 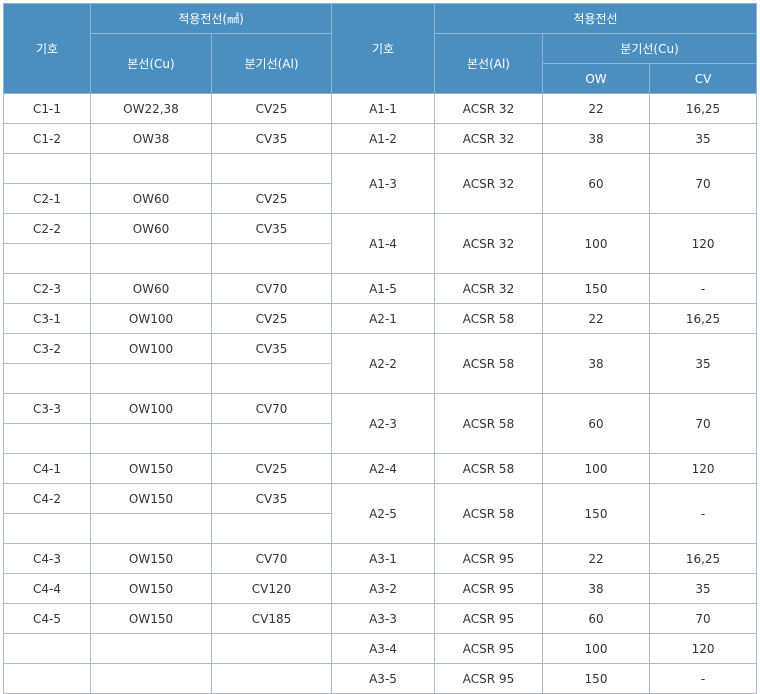 What do you see at coordinates (47, 198) in the screenshot?
I see `left-code-cell: C2-1` at bounding box center [47, 198].